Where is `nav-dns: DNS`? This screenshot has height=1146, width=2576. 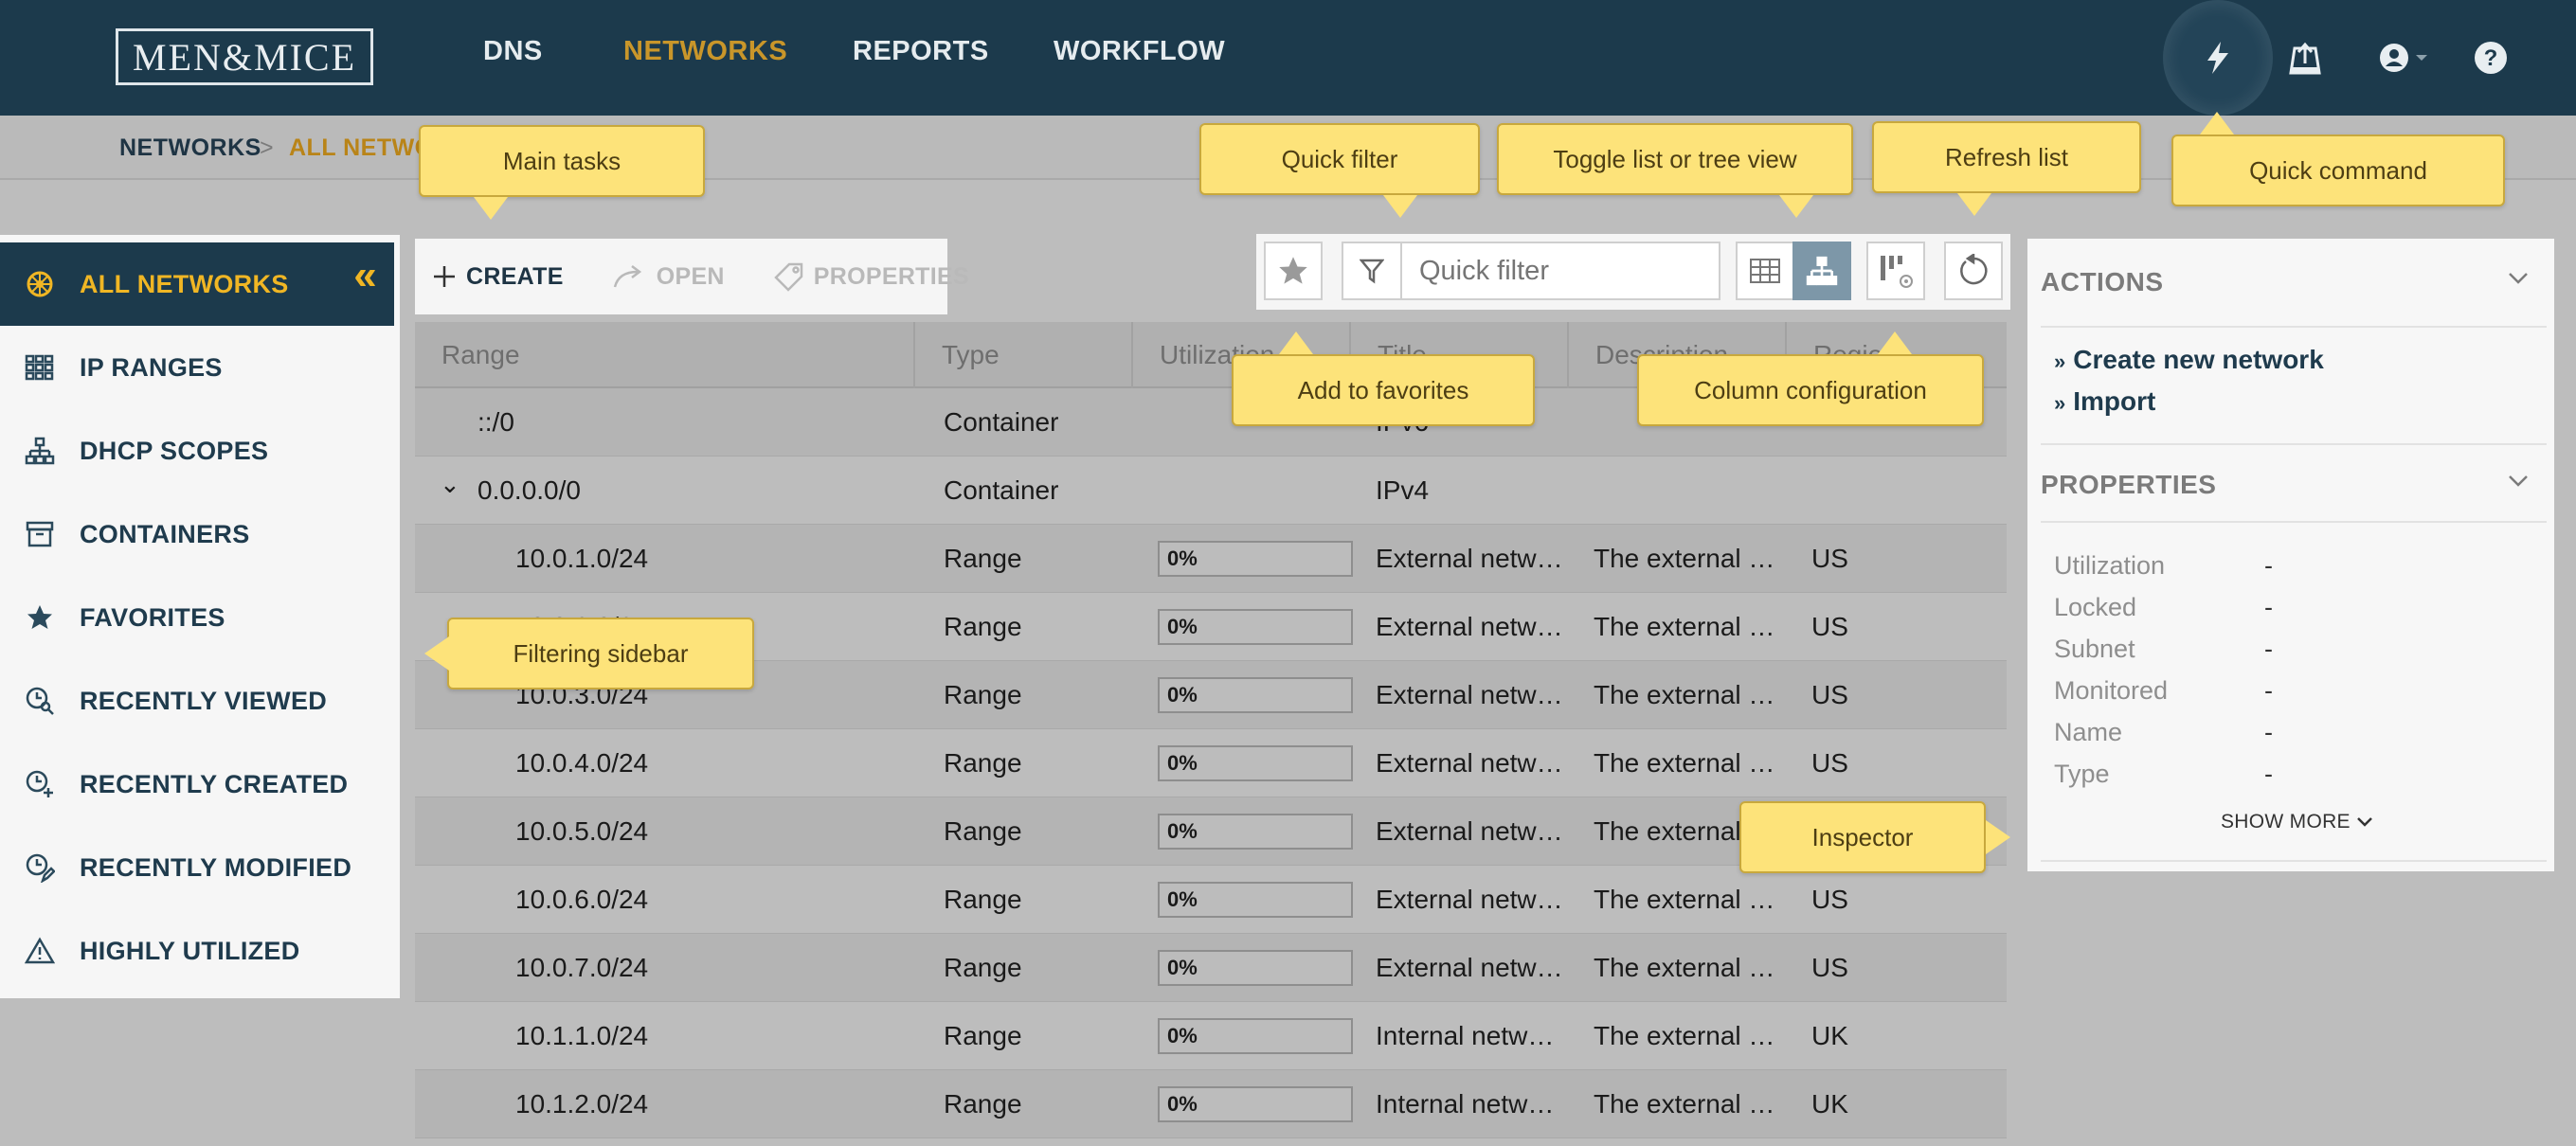
nav-dns: DNS is located at coordinates (513, 51).